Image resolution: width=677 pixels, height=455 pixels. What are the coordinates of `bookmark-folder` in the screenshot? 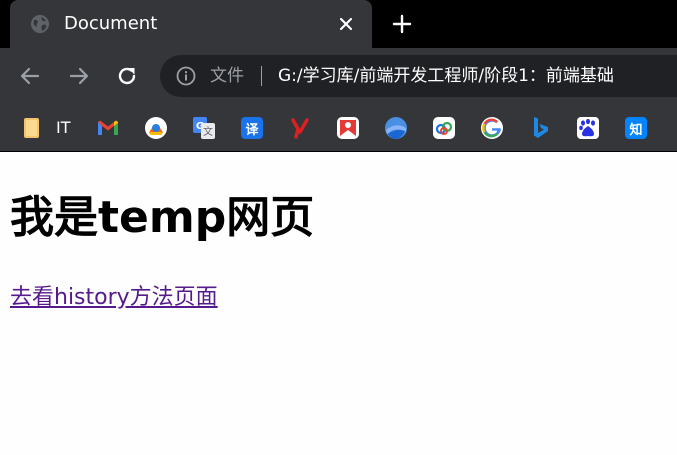 It's located at (32, 128).